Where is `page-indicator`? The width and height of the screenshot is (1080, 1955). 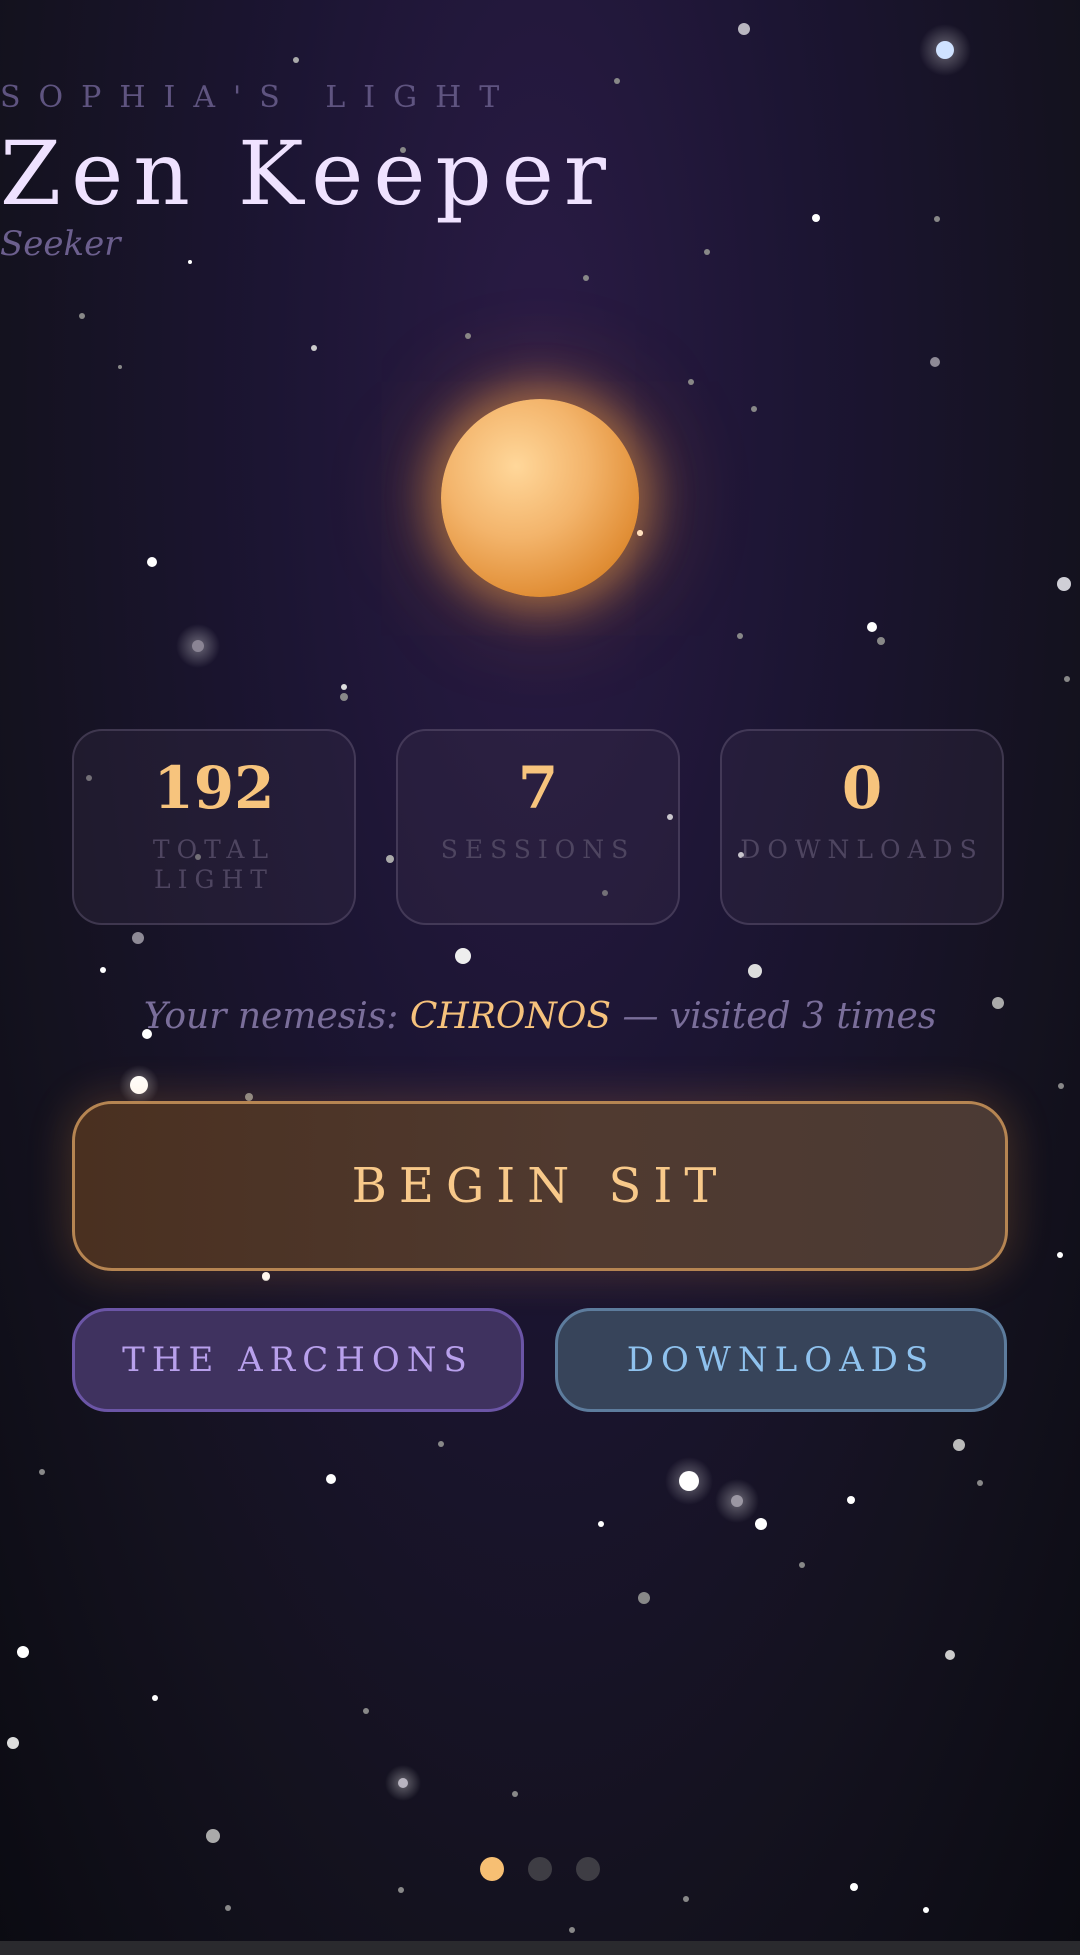
page-indicator is located at coordinates (540, 1869).